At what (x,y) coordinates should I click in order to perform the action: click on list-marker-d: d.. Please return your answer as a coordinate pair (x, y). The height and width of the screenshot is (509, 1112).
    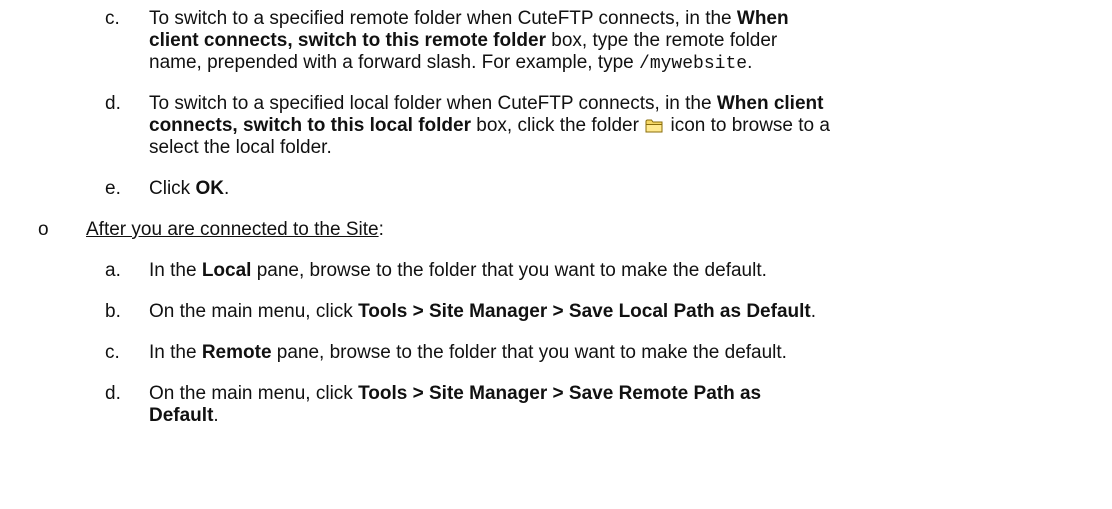
    Looking at the image, I should click on (113, 103).